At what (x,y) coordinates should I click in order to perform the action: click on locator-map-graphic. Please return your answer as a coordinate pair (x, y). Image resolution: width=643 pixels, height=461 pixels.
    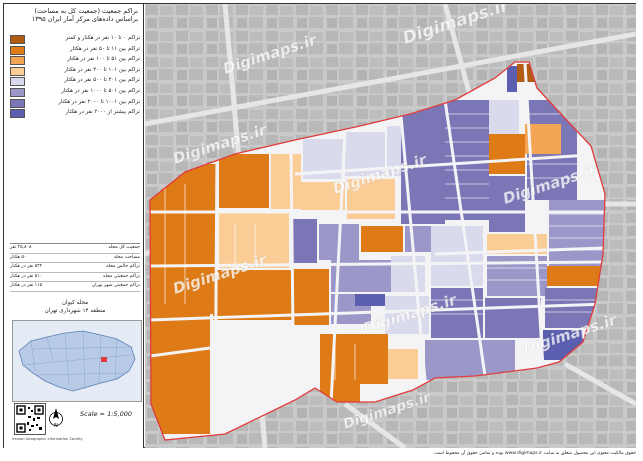
    Looking at the image, I should click on (77, 361).